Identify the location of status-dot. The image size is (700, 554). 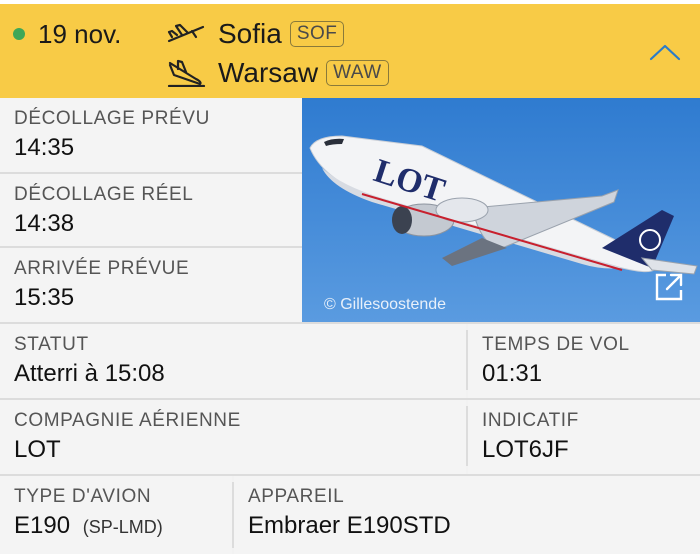
(19, 34).